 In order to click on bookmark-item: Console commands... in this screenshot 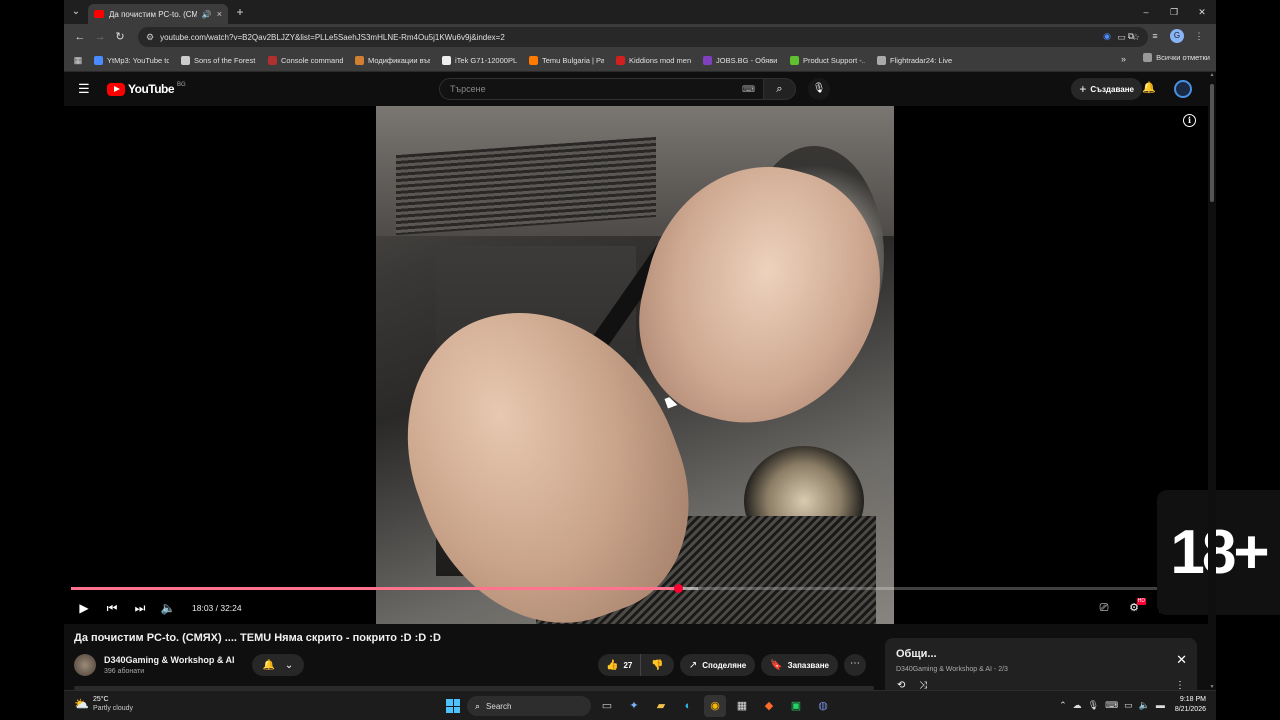, I will do `click(305, 61)`.